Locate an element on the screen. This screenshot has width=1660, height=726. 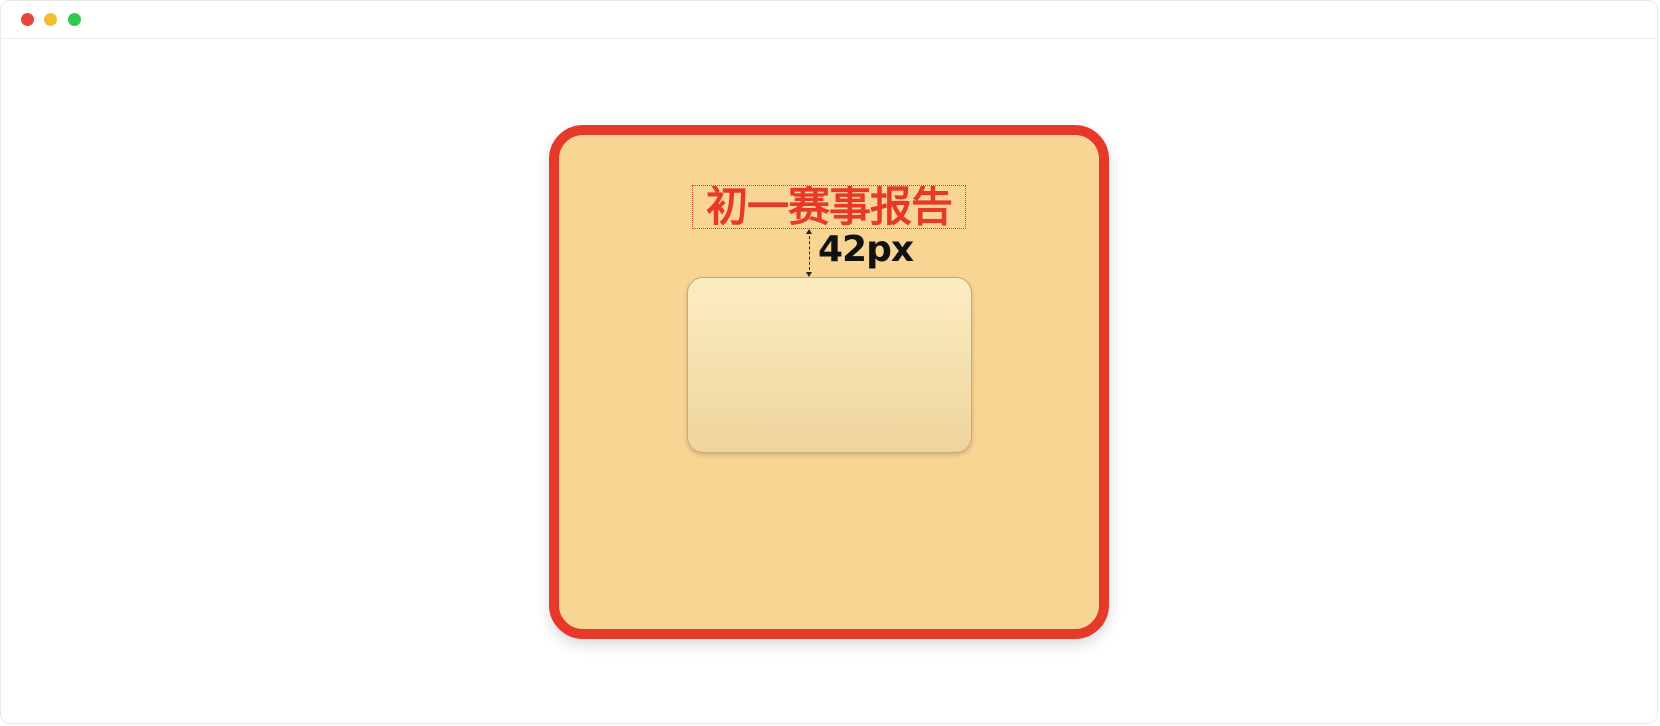
spacing-label: 42px is located at coordinates (866, 249).